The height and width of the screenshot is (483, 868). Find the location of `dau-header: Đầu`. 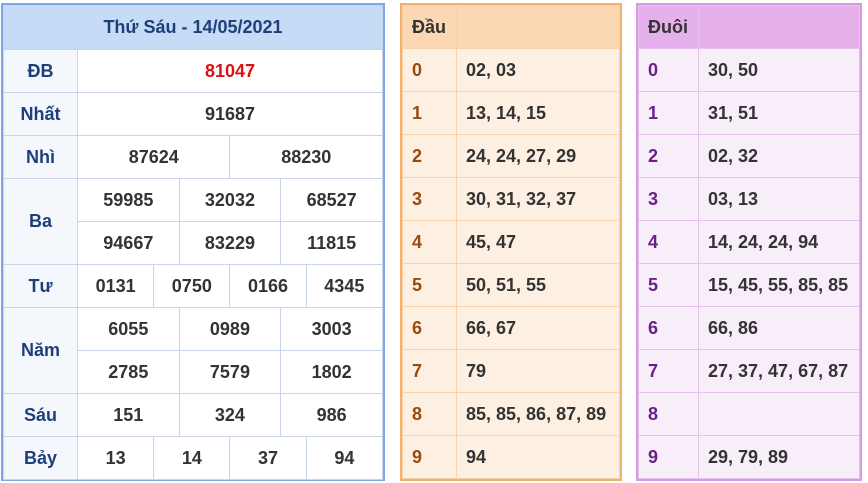

dau-header: Đầu is located at coordinates (429, 27).